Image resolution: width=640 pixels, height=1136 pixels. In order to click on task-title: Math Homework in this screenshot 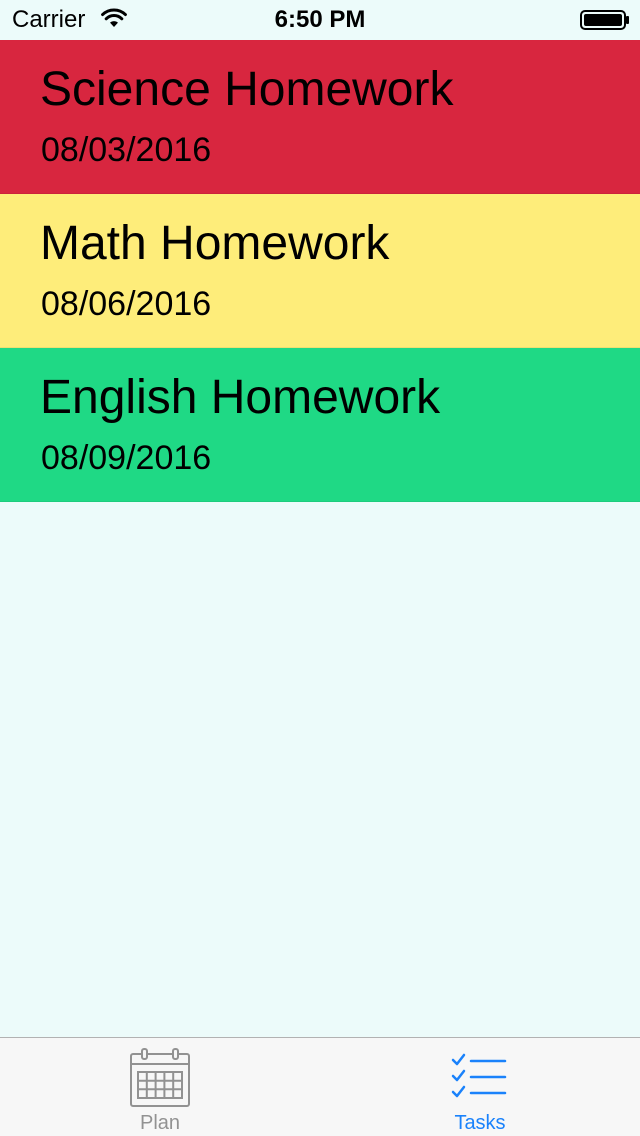, I will do `click(215, 243)`.